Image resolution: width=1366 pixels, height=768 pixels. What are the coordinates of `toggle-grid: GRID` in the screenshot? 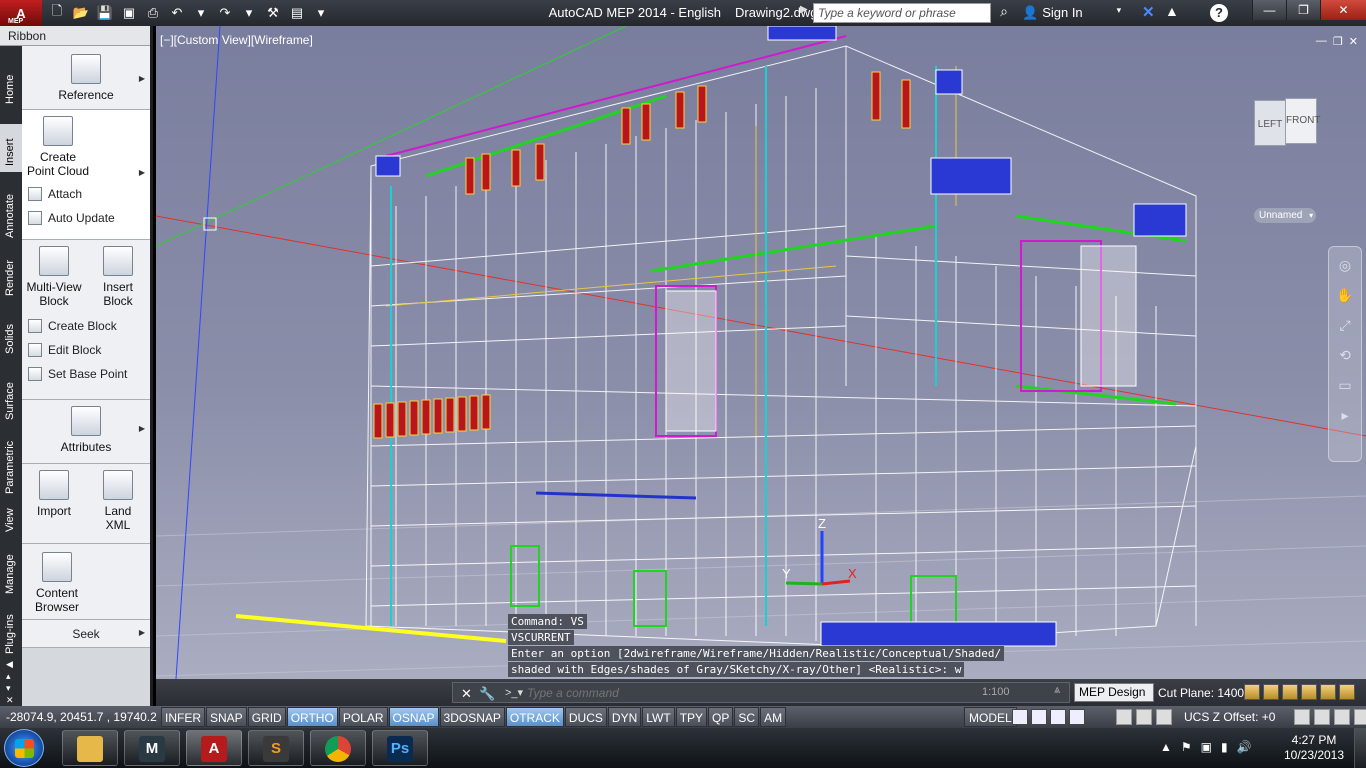 It's located at (266, 717).